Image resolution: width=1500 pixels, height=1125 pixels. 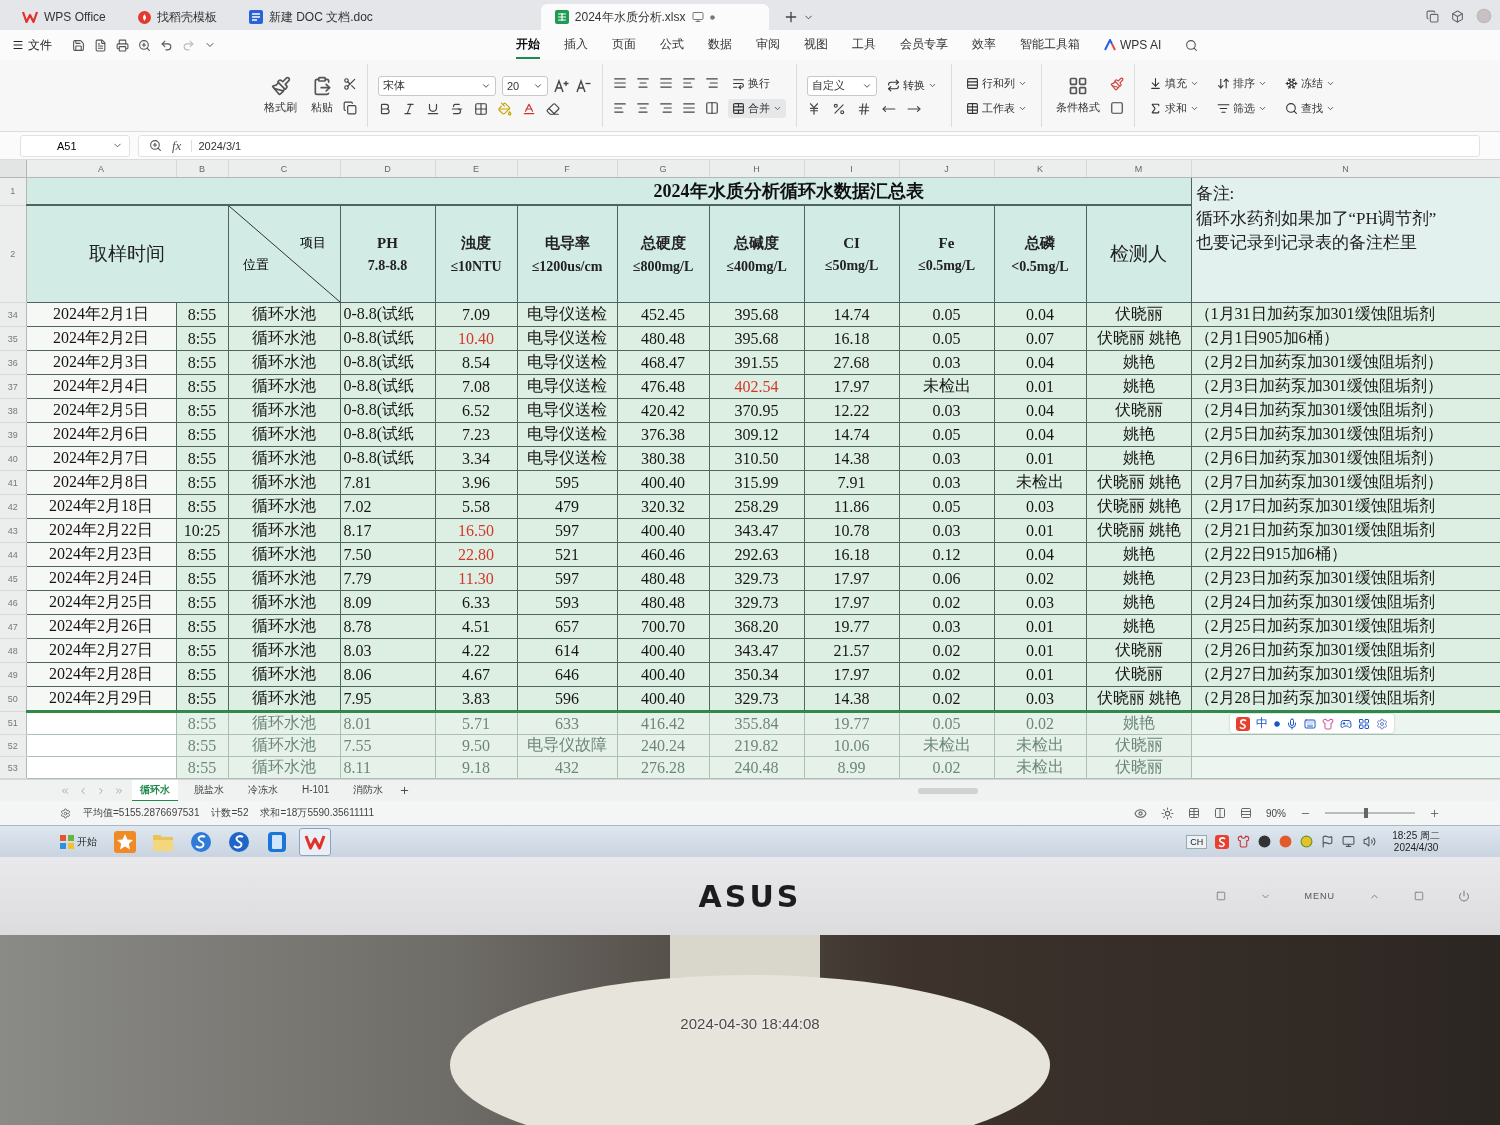 I want to click on window-restore-icon, so click(x=1432, y=16).